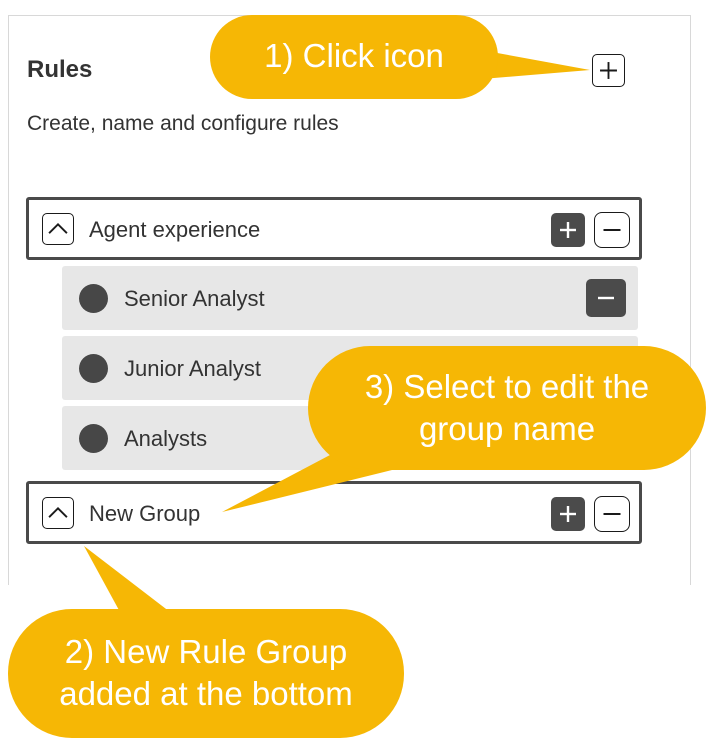  I want to click on callout-text: 3) Select to edit the, so click(507, 386).